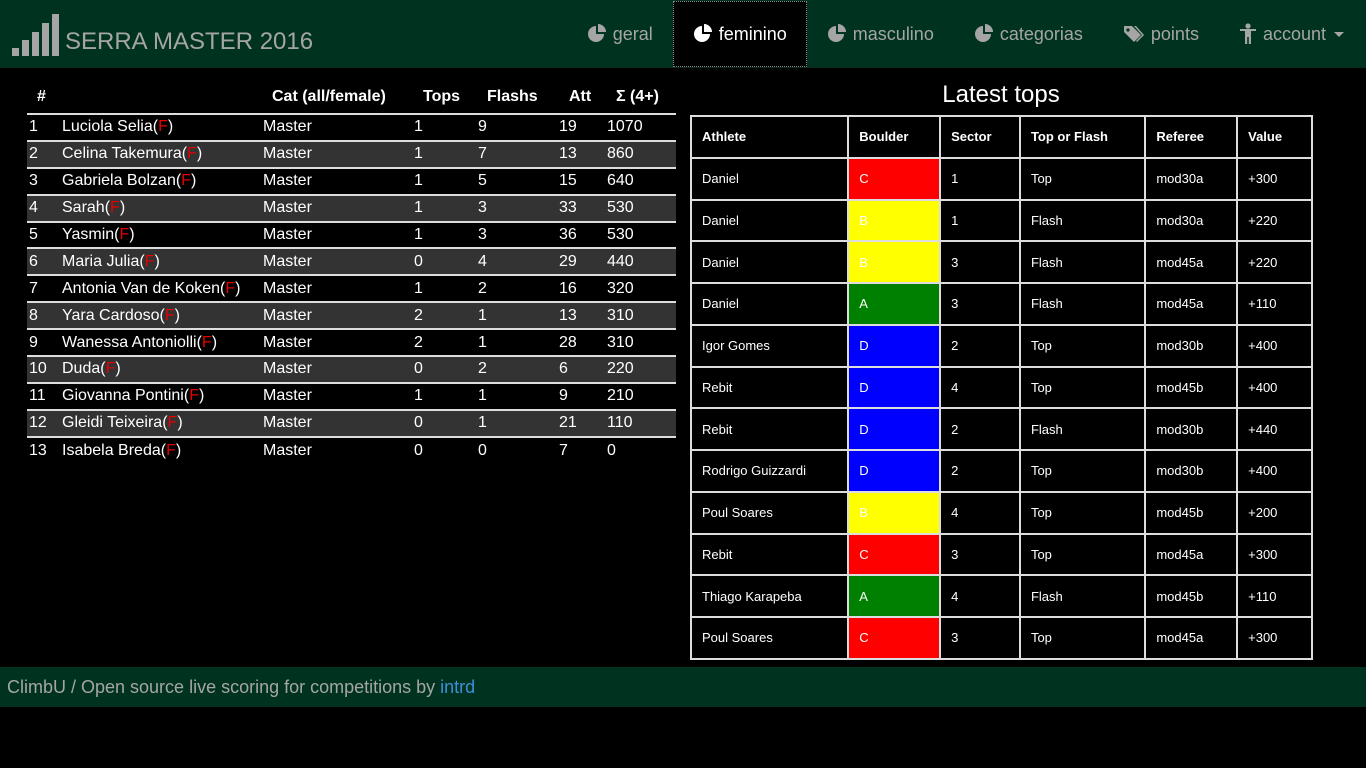 This screenshot has width=1366, height=768. I want to click on athlete-name: Antonia Van de Koken, so click(141, 288).